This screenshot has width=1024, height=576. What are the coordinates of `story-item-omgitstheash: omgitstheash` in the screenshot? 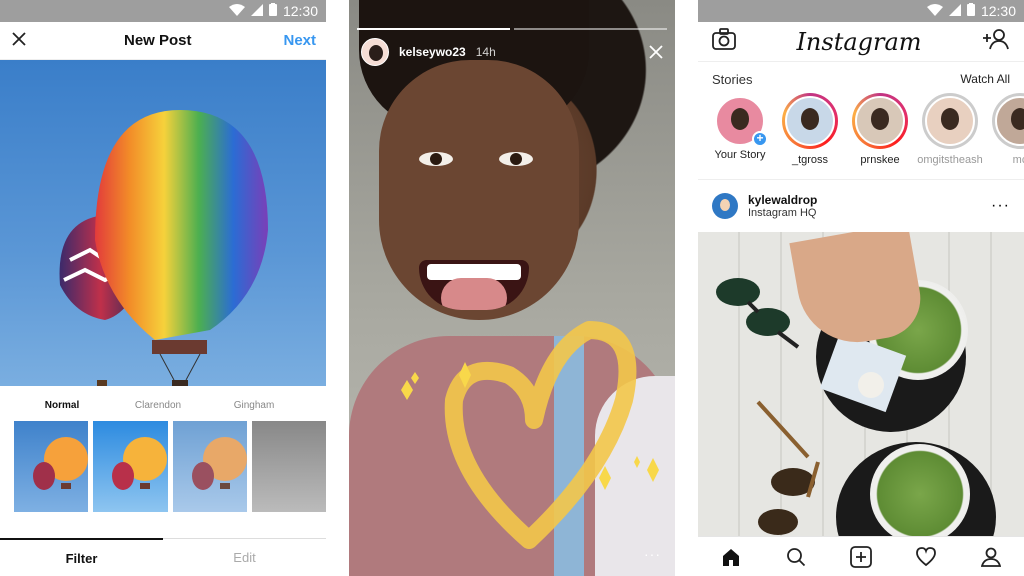 It's located at (950, 136).